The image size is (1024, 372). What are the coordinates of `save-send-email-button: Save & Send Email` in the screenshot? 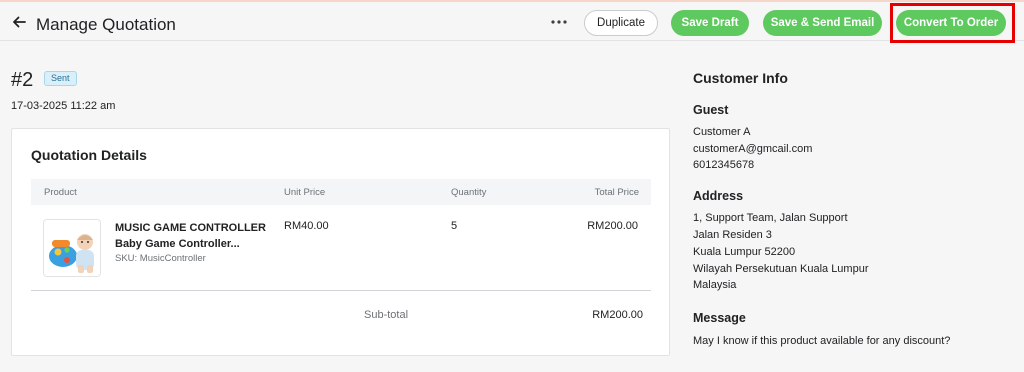 It's located at (822, 23).